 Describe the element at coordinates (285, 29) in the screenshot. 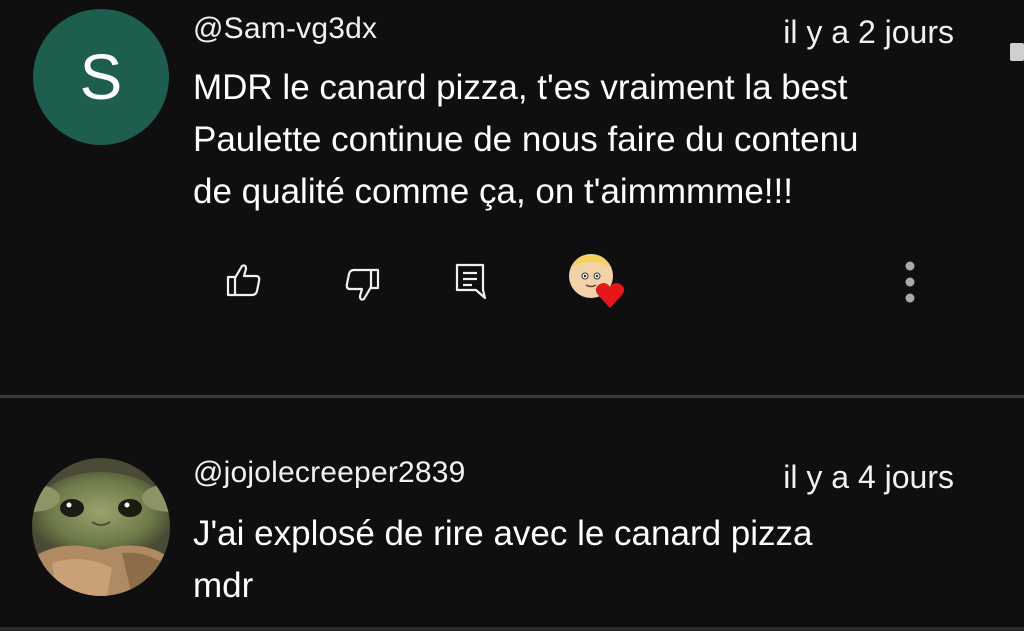

I see `comment-author: @Sam-vg3dx` at that location.